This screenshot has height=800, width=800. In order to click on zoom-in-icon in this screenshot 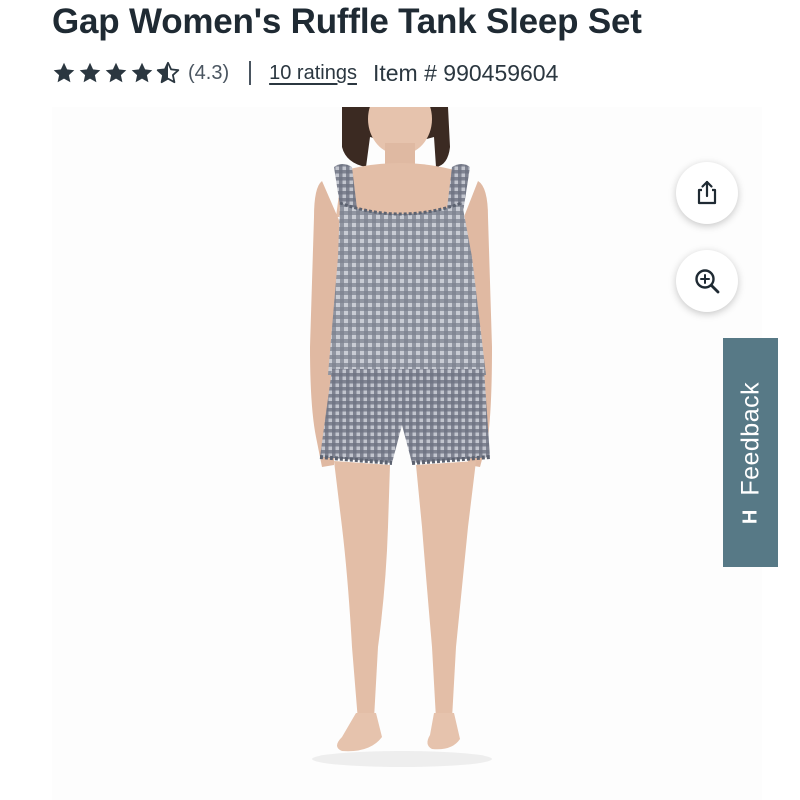, I will do `click(707, 281)`.